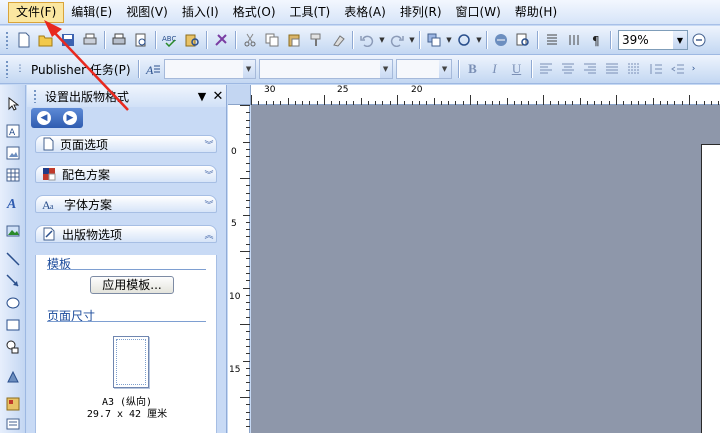 Image resolution: width=720 pixels, height=433 pixels. What do you see at coordinates (13, 231) in the screenshot?
I see `picture-icon` at bounding box center [13, 231].